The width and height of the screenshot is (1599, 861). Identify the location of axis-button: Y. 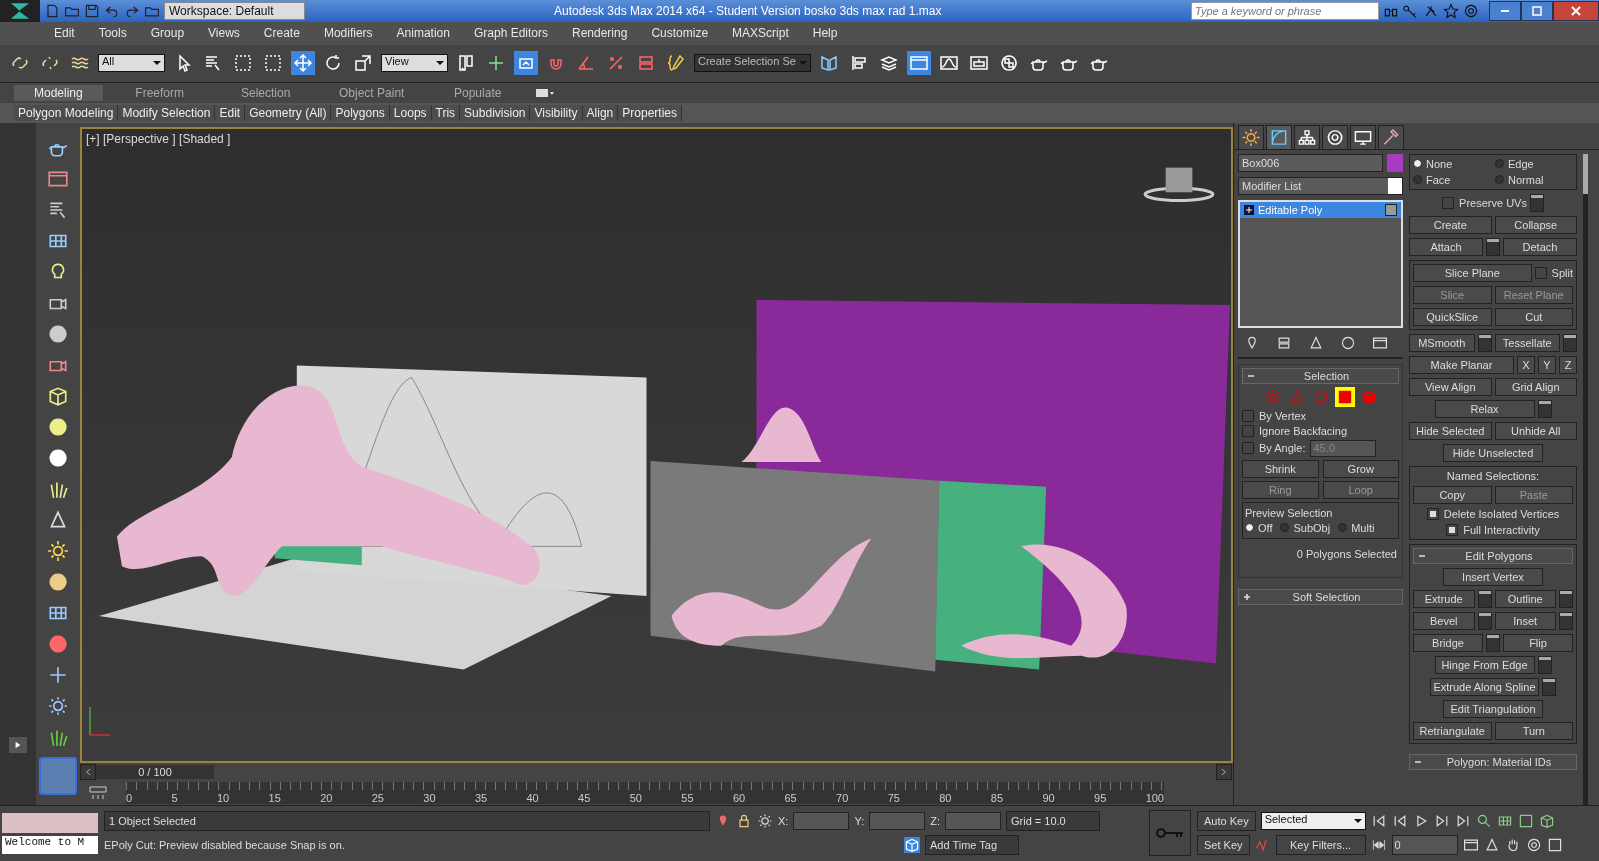
(1547, 364).